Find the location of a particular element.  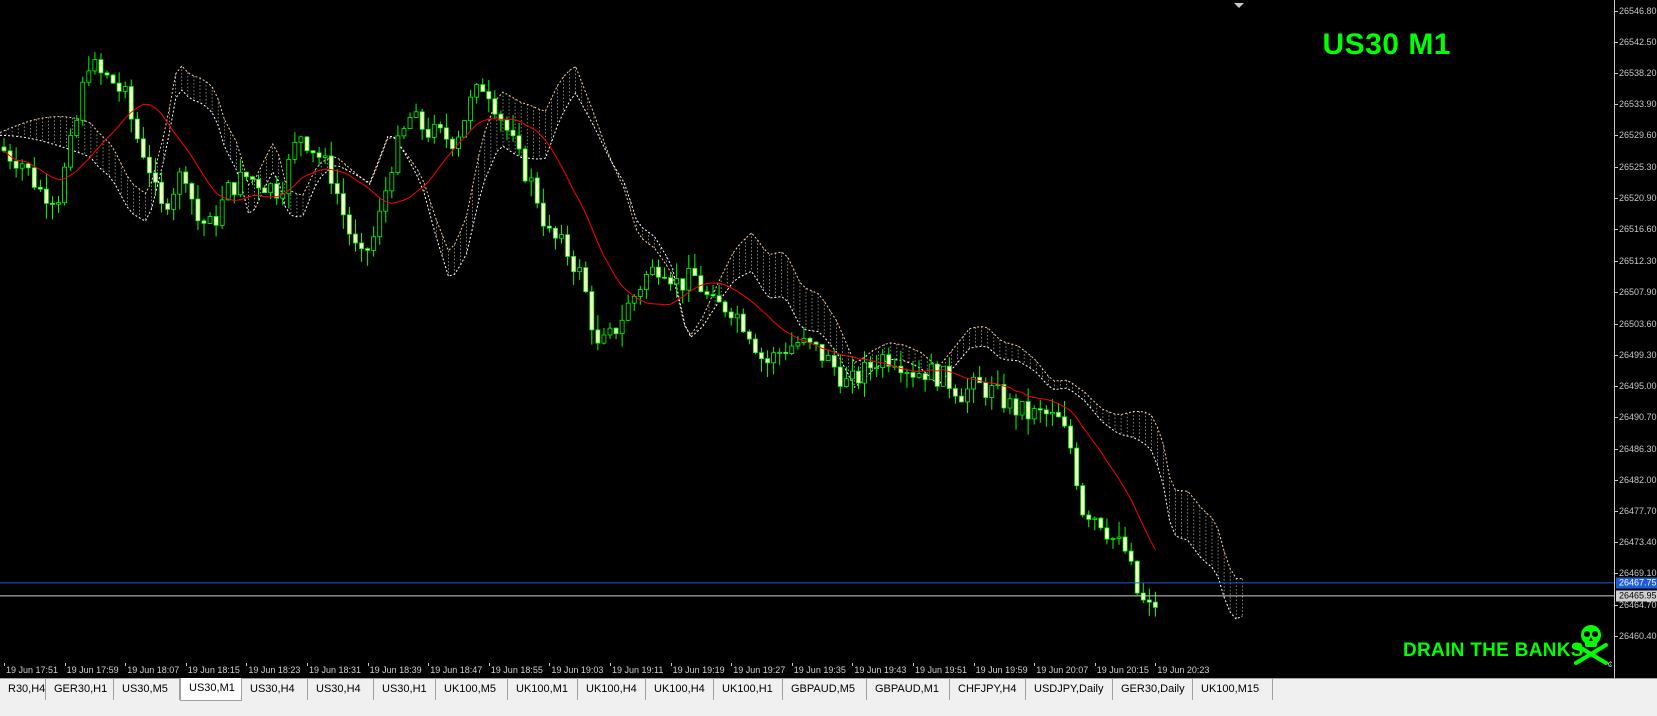

chart-tab: CHFJPY,H4 is located at coordinates (988, 689).